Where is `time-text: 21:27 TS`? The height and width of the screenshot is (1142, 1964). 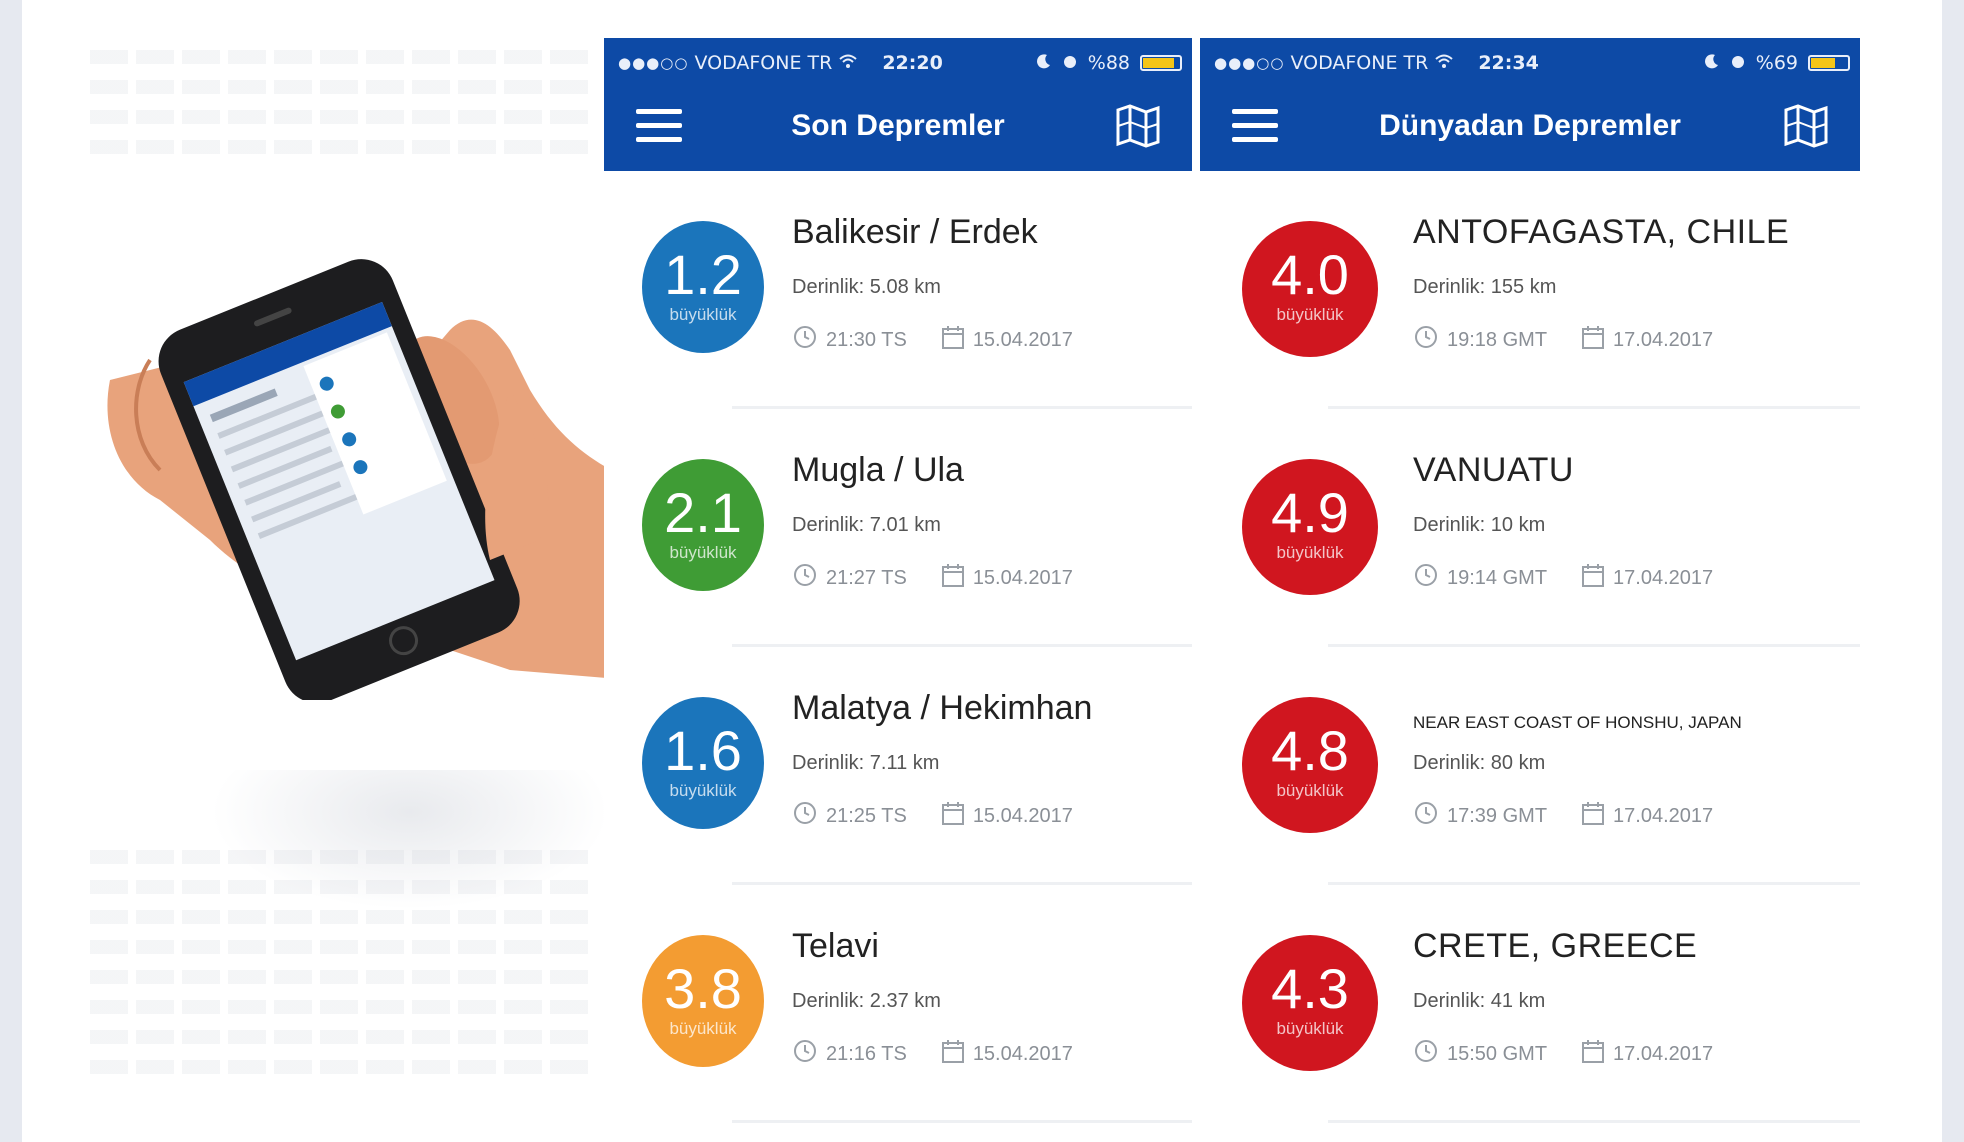 time-text: 21:27 TS is located at coordinates (866, 577).